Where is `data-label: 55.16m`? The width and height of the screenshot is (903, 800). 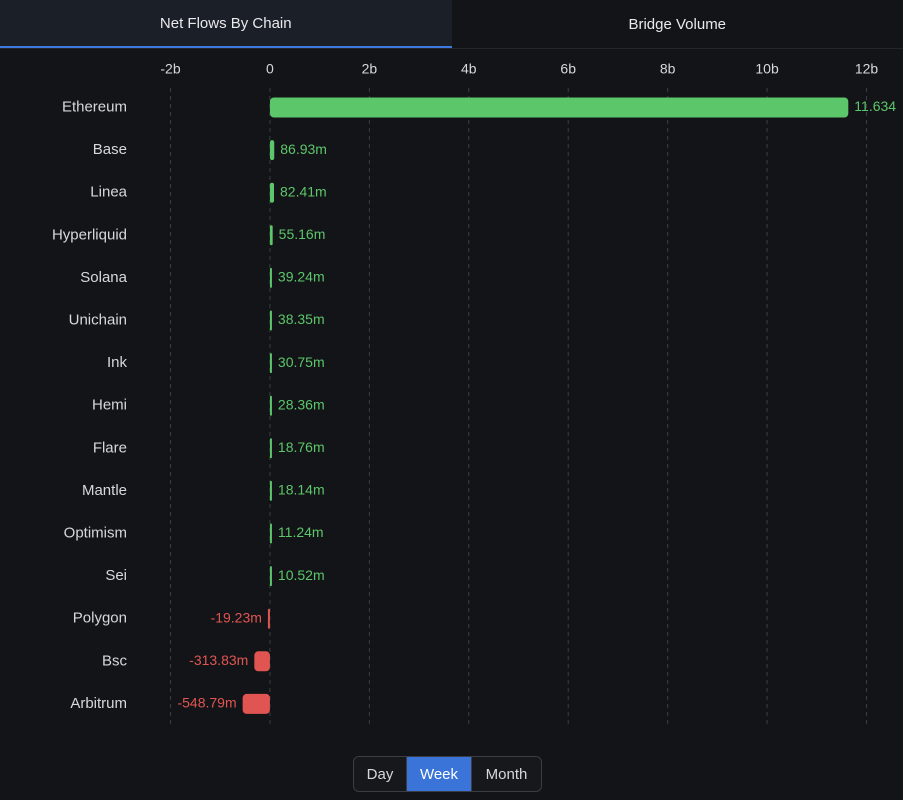
data-label: 55.16m is located at coordinates (302, 234).